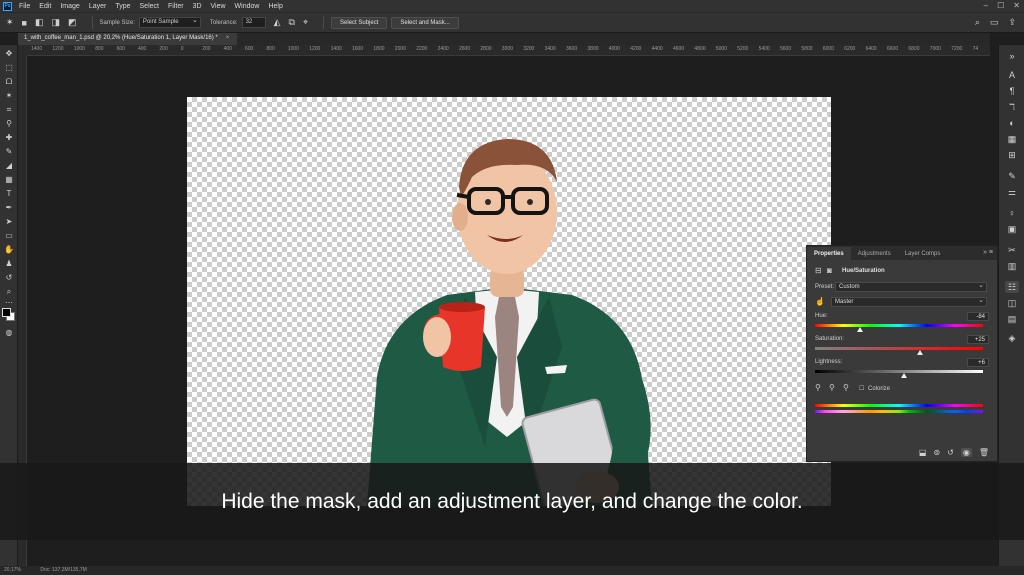 This screenshot has width=1024, height=575. What do you see at coordinates (122, 6) in the screenshot?
I see `menu-type: Type` at bounding box center [122, 6].